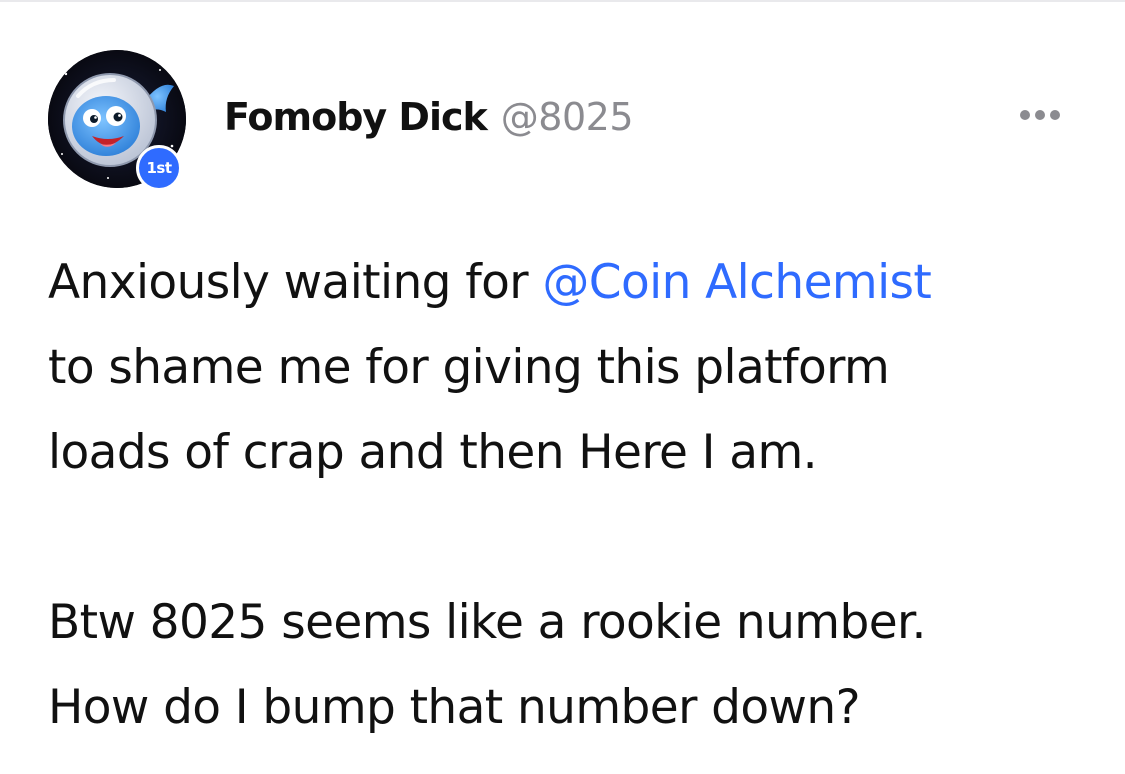  I want to click on more-options-button, so click(1040, 115).